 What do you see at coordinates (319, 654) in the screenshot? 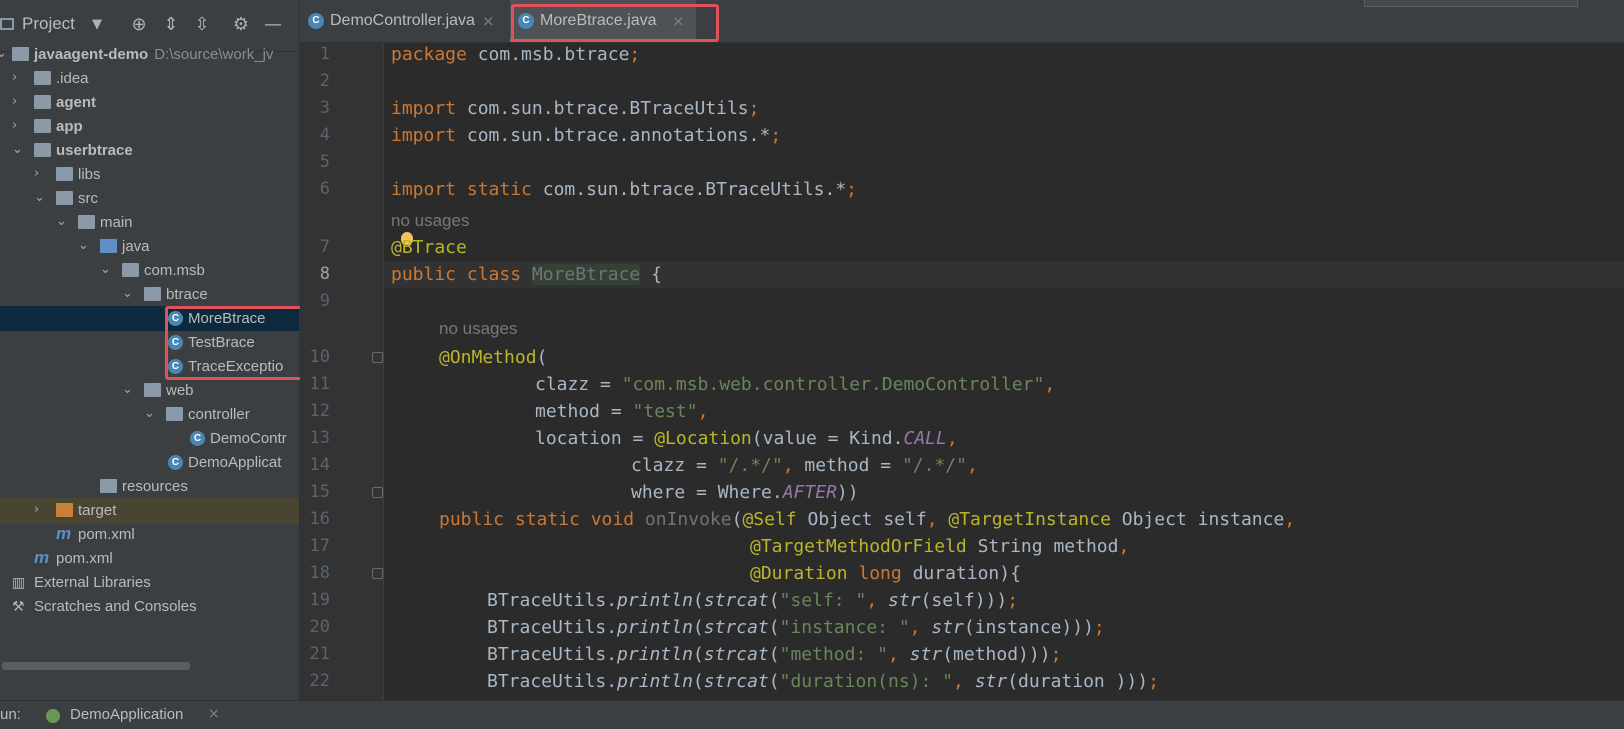
I see `line-number: 21` at bounding box center [319, 654].